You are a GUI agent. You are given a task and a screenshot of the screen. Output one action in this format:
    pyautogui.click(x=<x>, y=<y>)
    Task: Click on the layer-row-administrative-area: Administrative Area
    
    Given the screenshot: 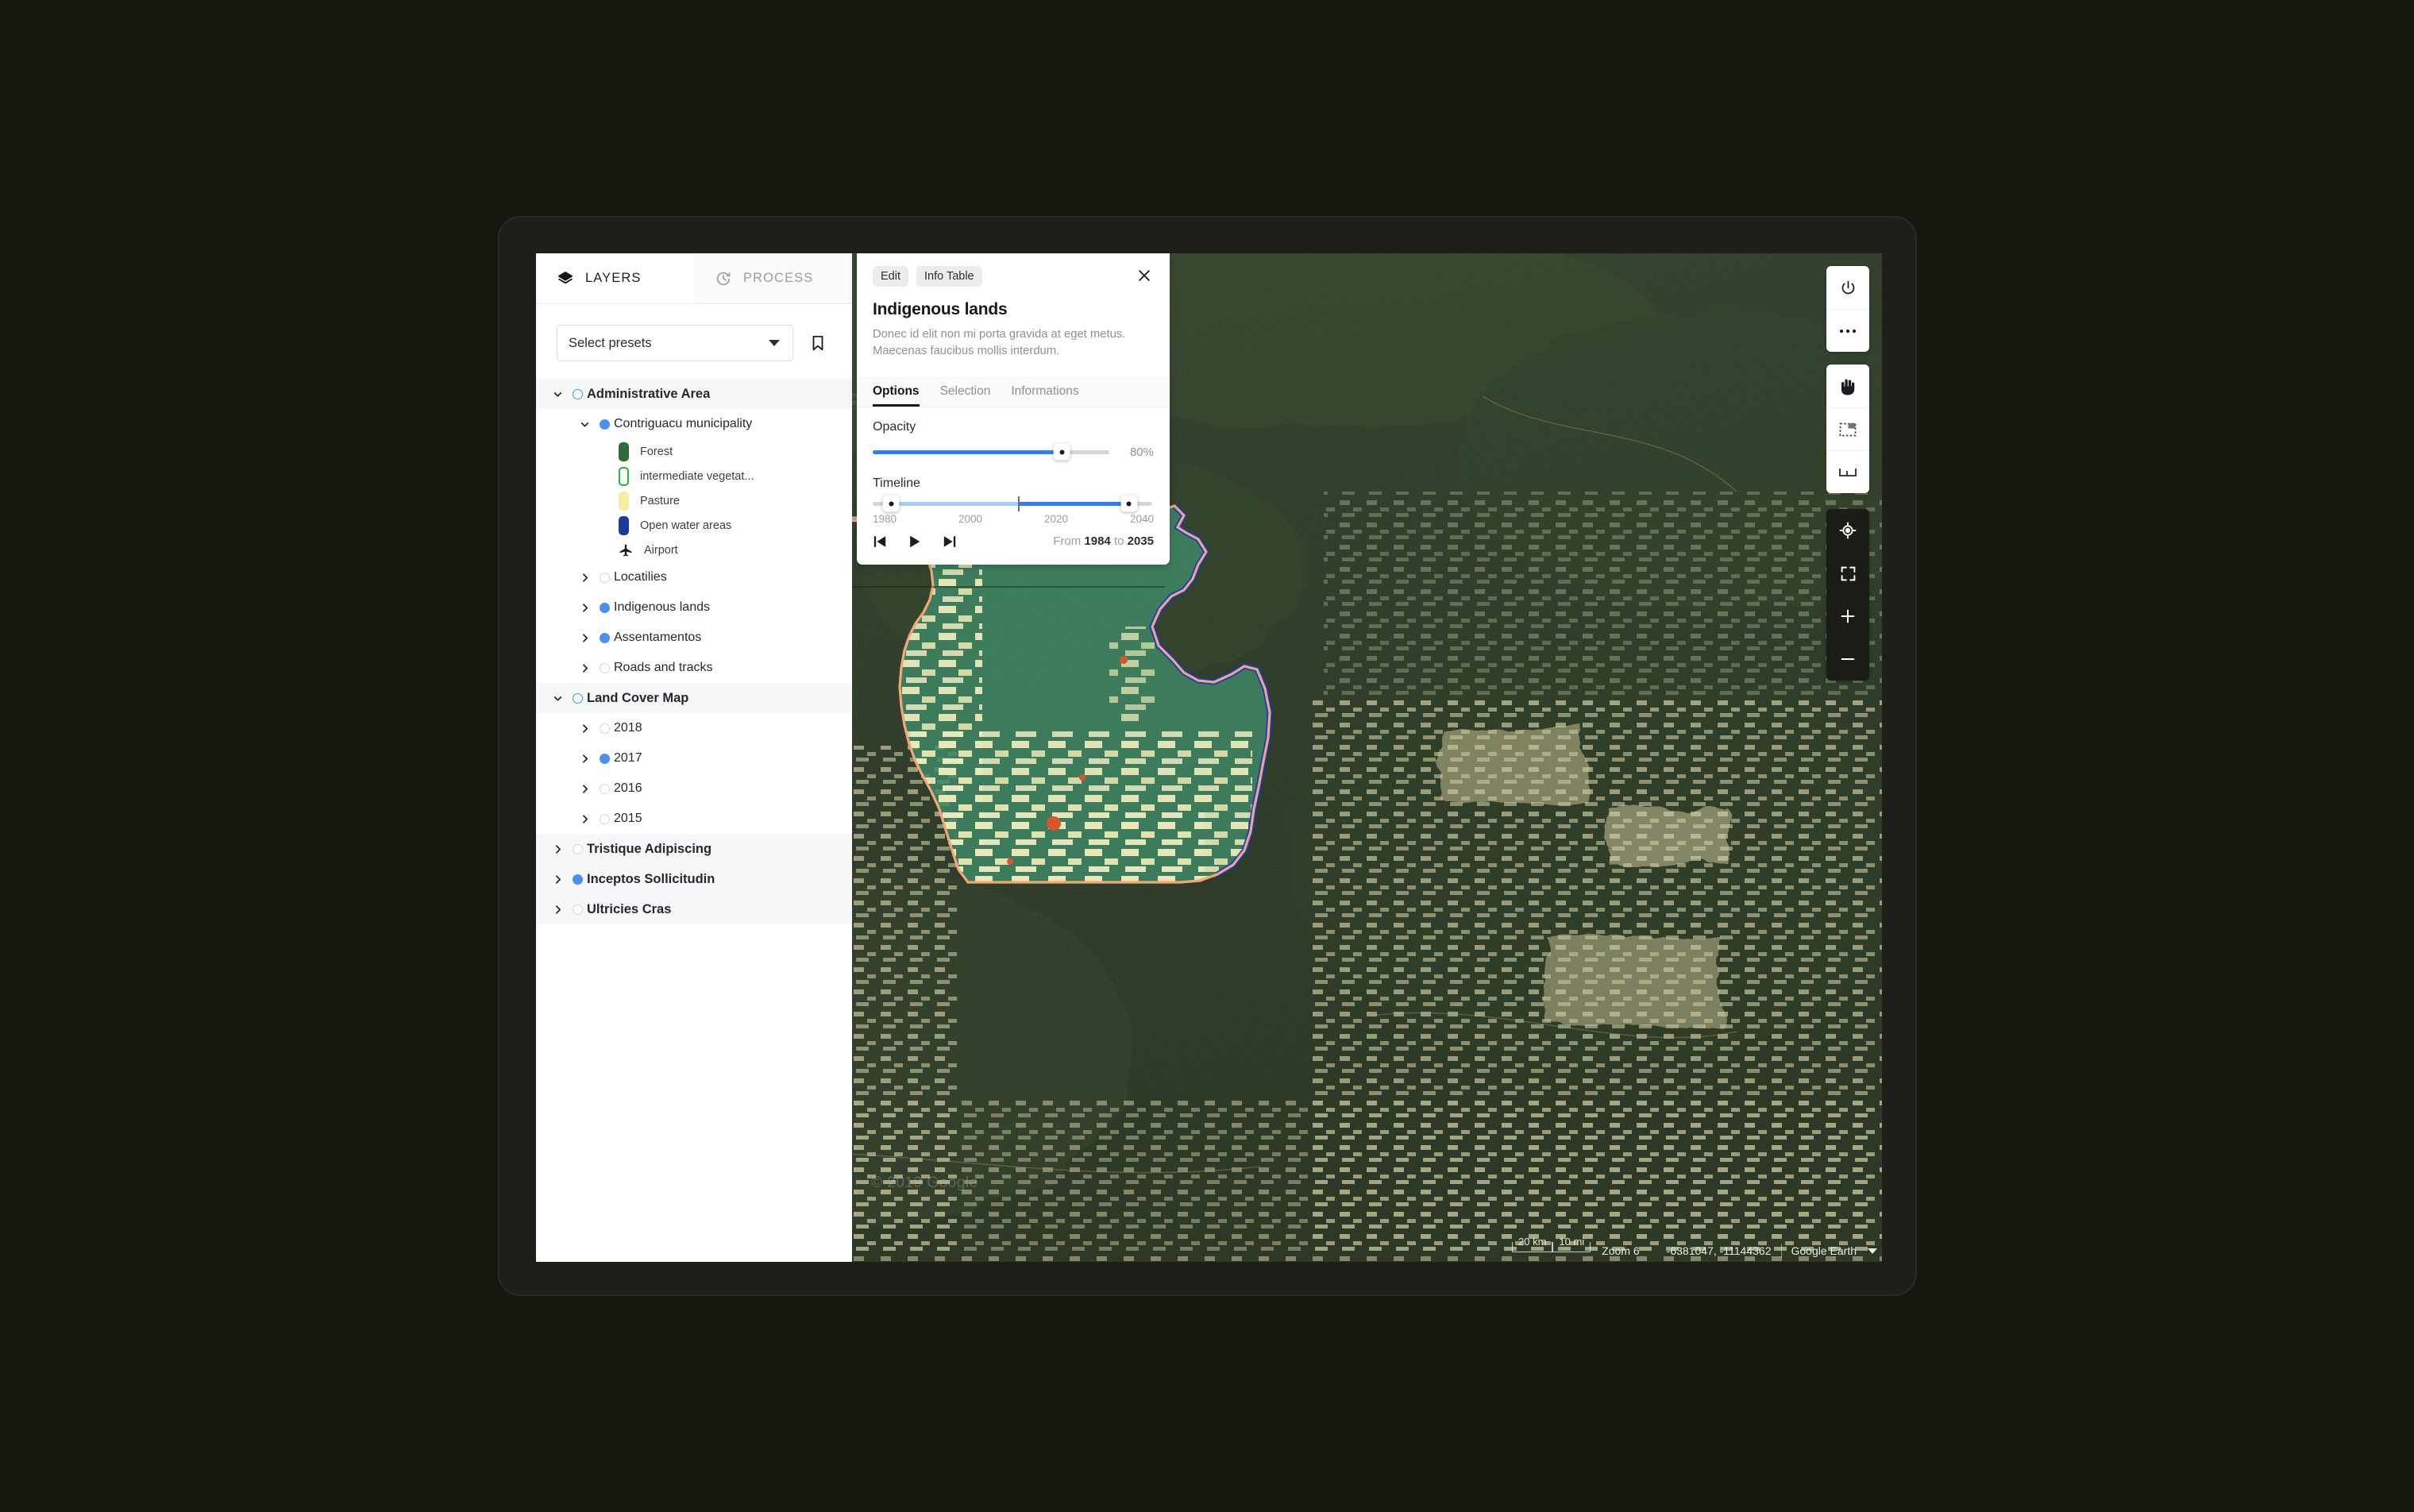 What is the action you would take?
    pyautogui.click(x=694, y=394)
    